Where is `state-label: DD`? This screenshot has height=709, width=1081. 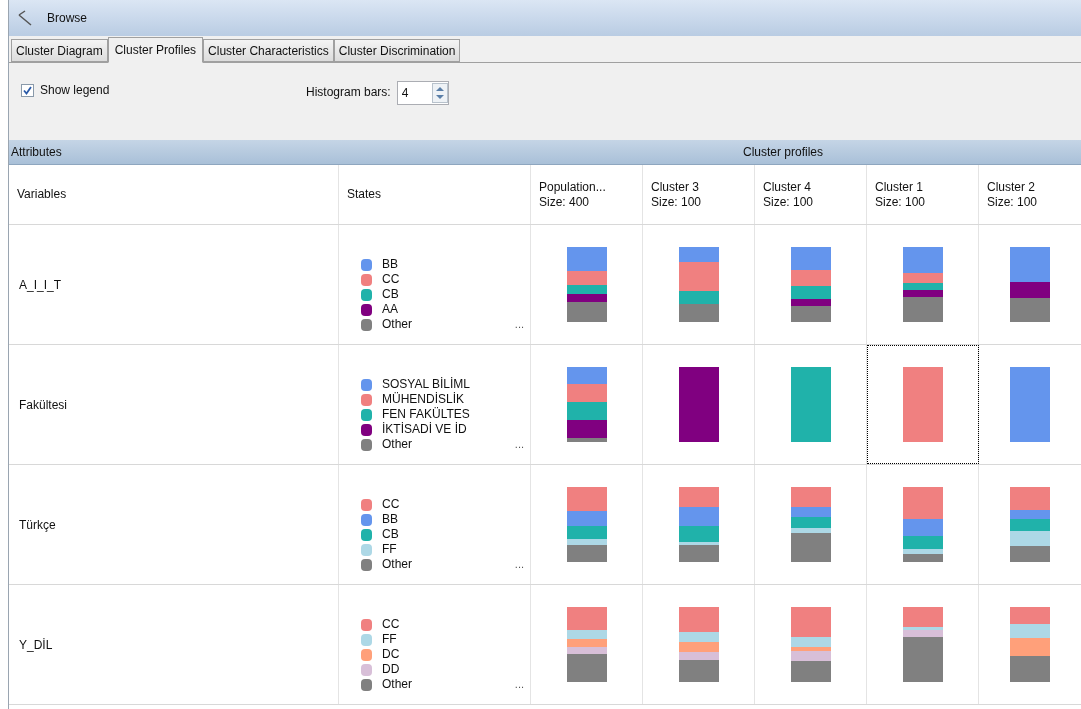 state-label: DD is located at coordinates (391, 669).